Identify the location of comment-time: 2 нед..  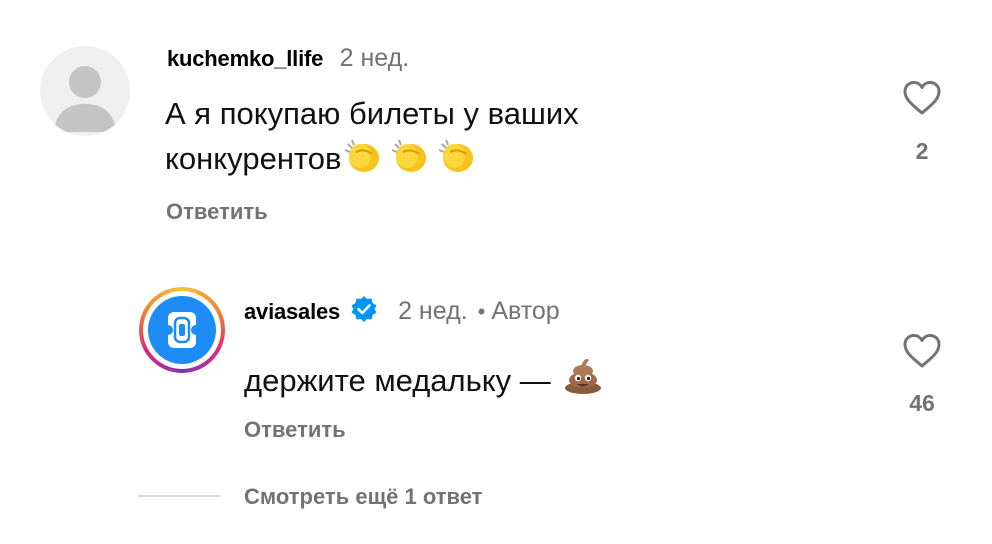
(374, 58).